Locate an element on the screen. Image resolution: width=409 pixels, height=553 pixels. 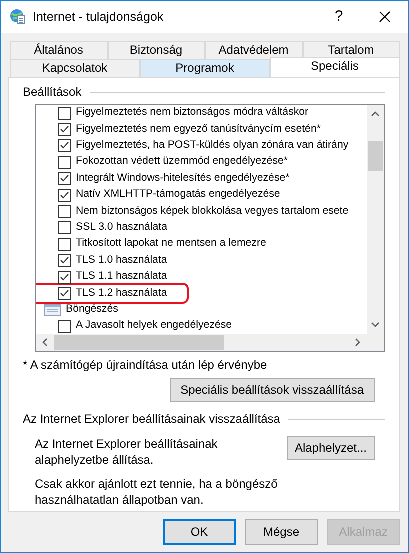
dialog-button: OK is located at coordinates (199, 532).